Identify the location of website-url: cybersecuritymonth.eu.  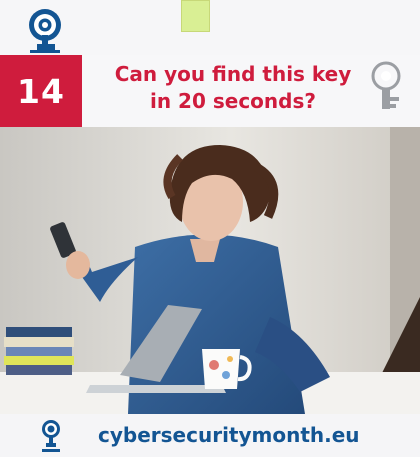
(229, 435).